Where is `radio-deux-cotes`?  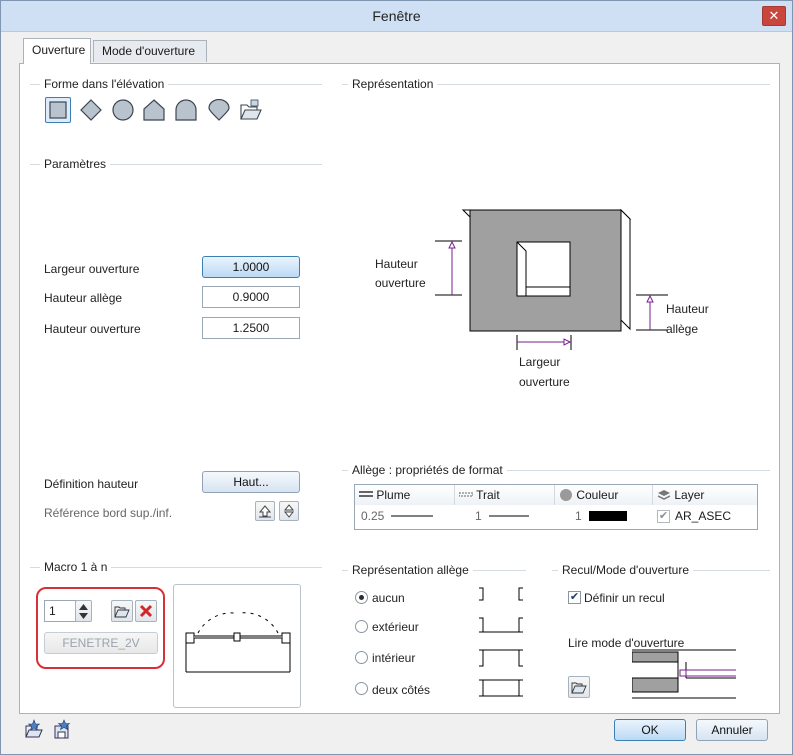 radio-deux-cotes is located at coordinates (361, 688).